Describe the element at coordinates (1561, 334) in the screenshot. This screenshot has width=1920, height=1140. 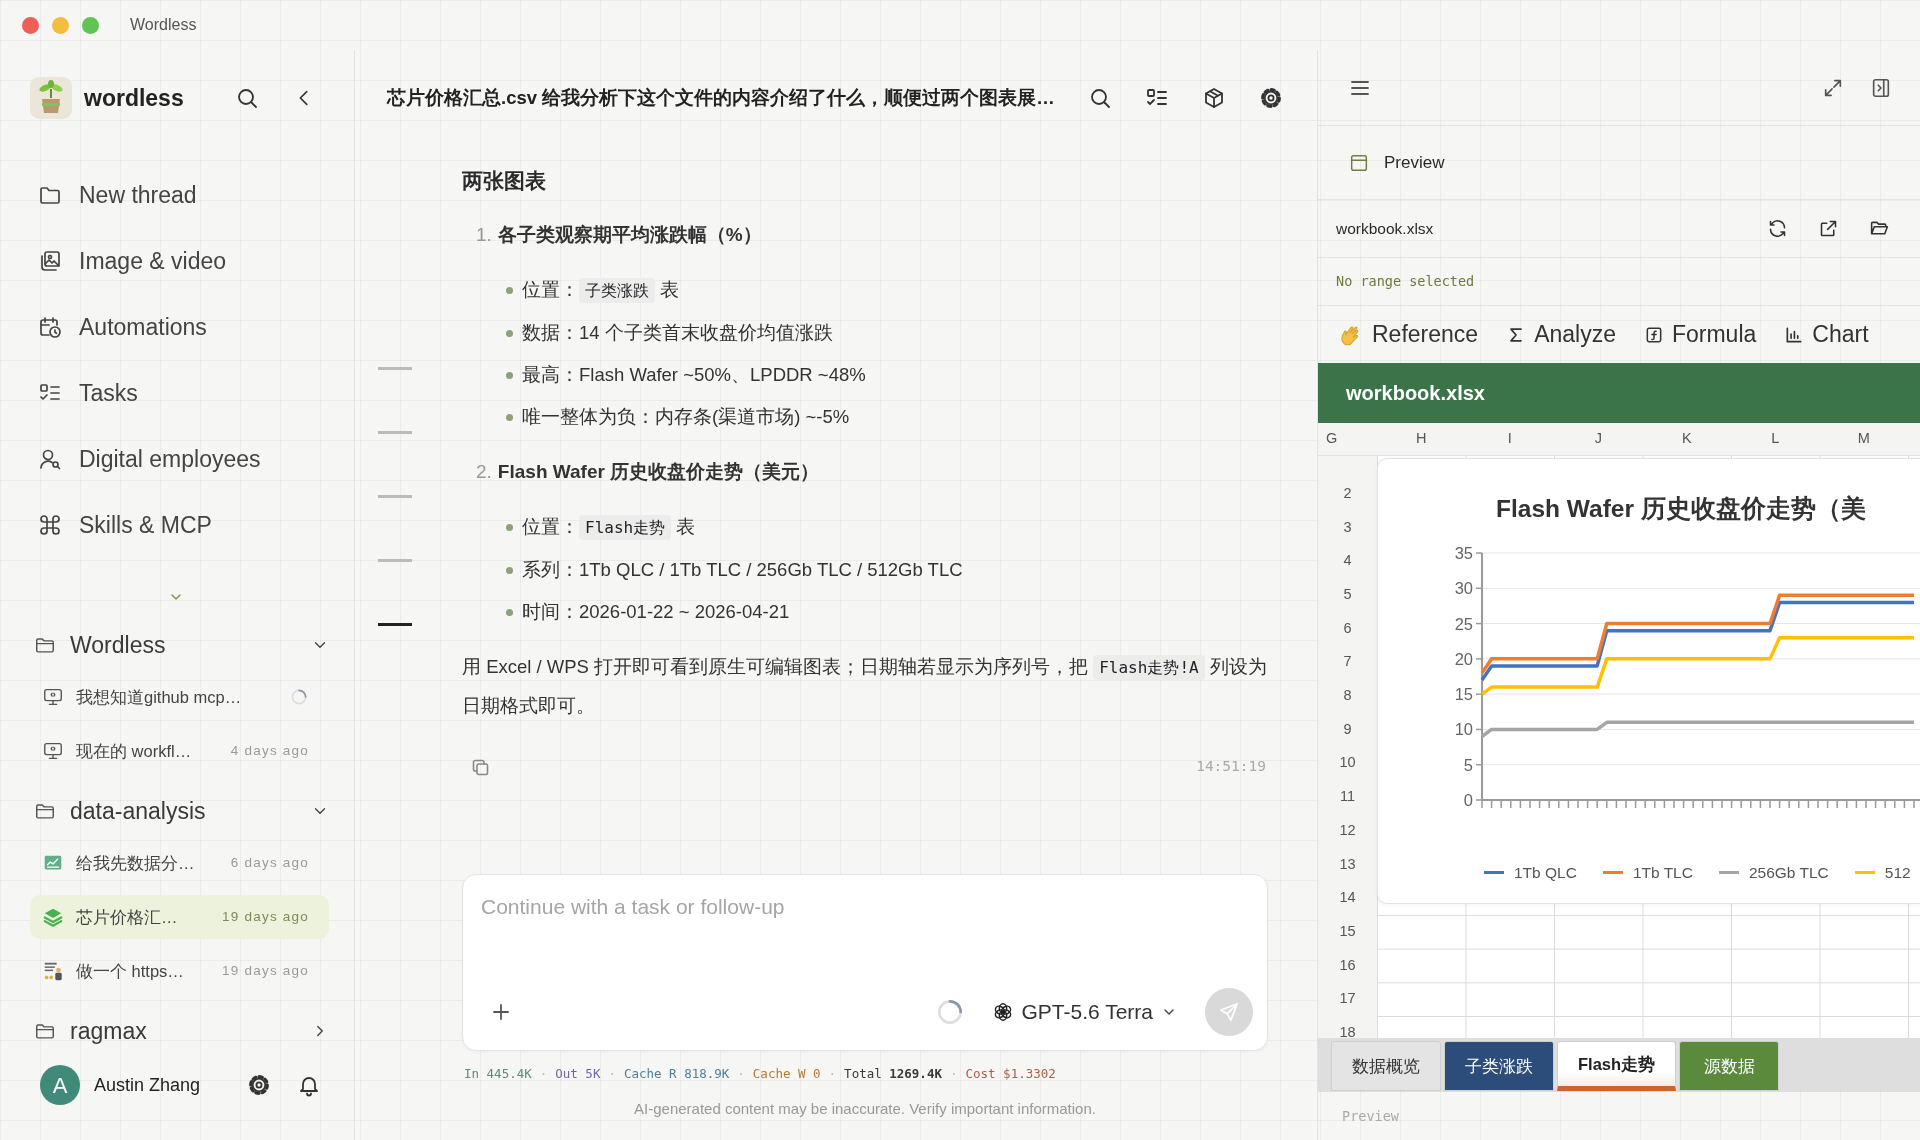
I see `toolbar-button: Analyze` at that location.